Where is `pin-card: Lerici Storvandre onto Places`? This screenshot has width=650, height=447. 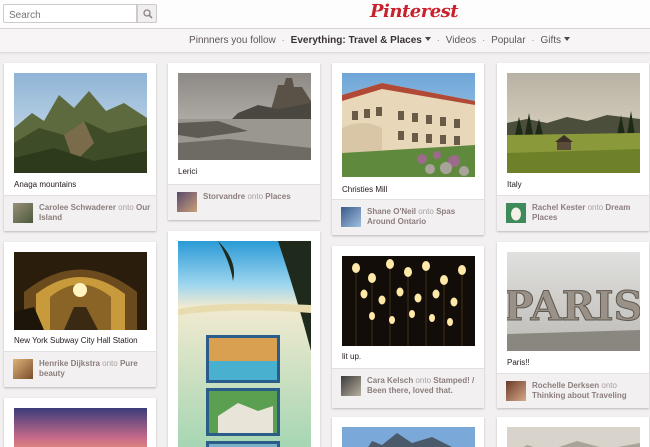
pin-card: Lerici Storvandre onto Places is located at coordinates (244, 141).